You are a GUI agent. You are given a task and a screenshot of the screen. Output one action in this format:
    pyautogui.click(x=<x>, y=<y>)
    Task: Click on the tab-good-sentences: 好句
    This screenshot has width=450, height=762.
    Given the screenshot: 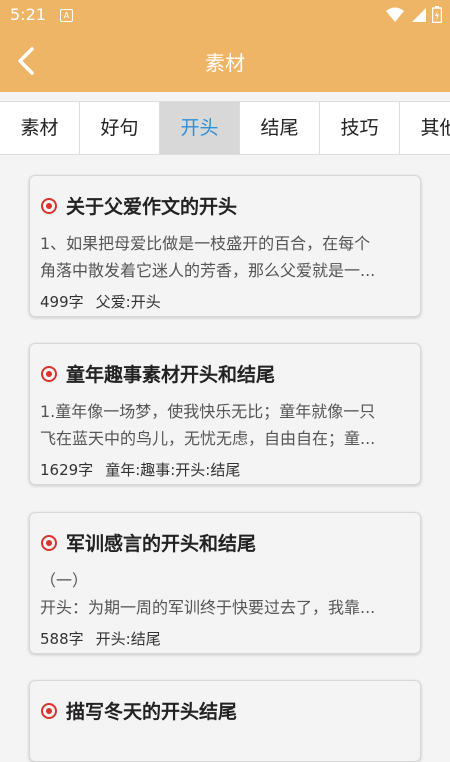 What is the action you would take?
    pyautogui.click(x=120, y=128)
    